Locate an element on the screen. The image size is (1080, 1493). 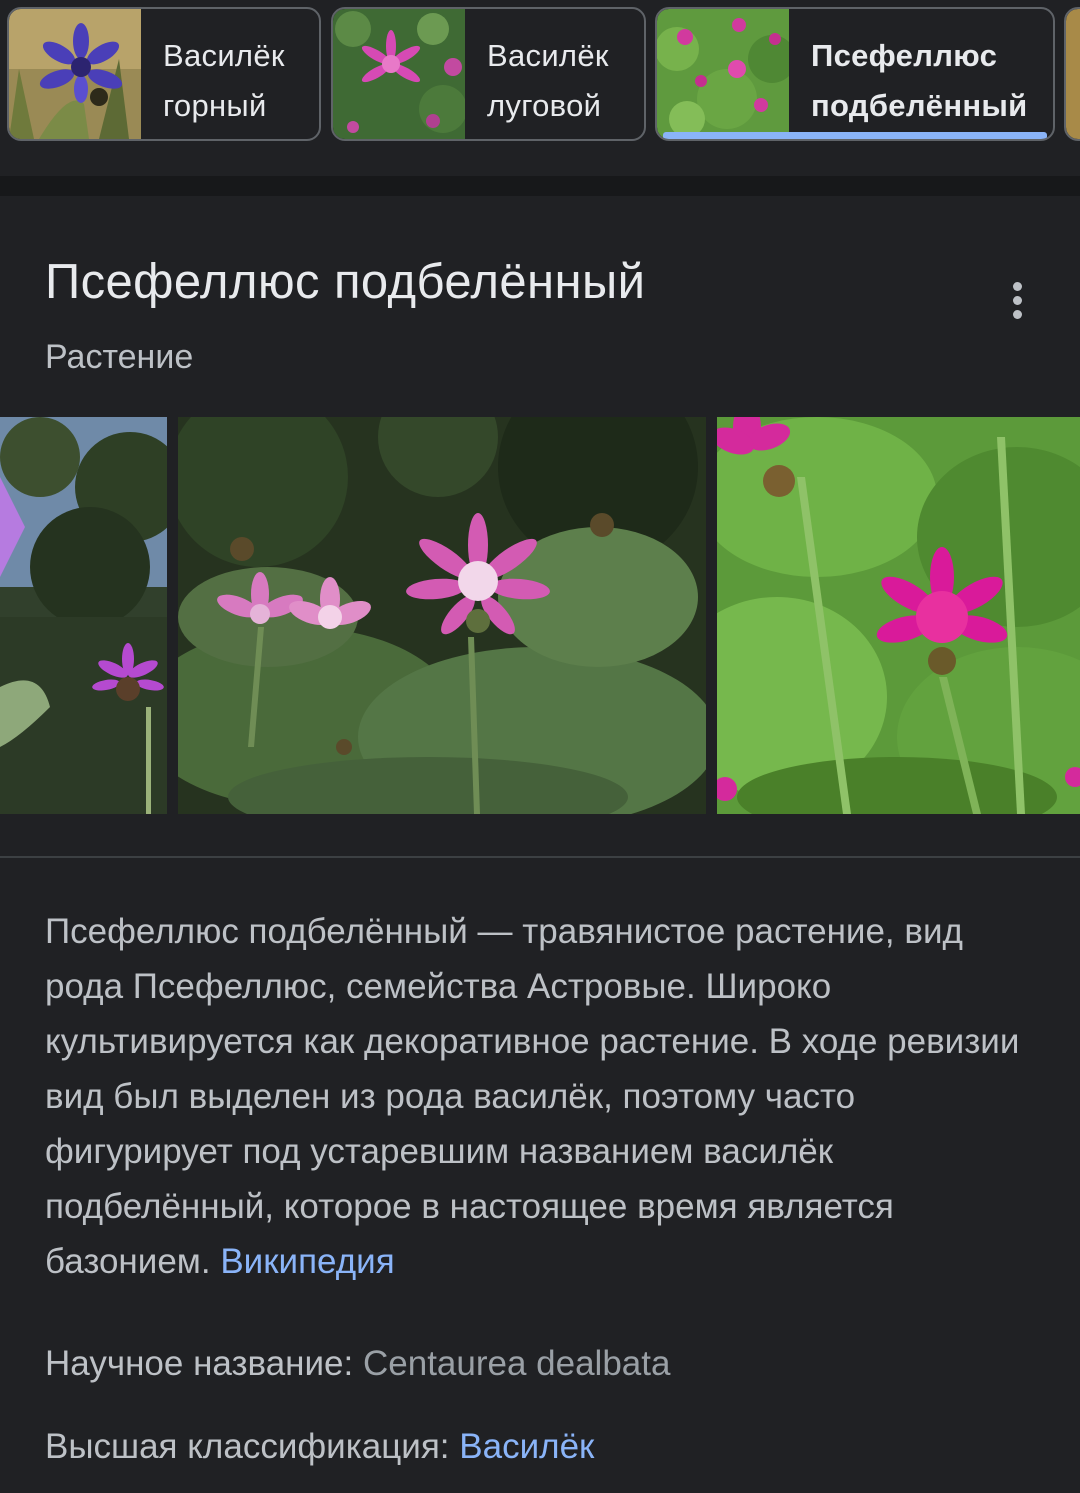
chip-vasilek-gornyi: Василёк горный is located at coordinates (164, 74).